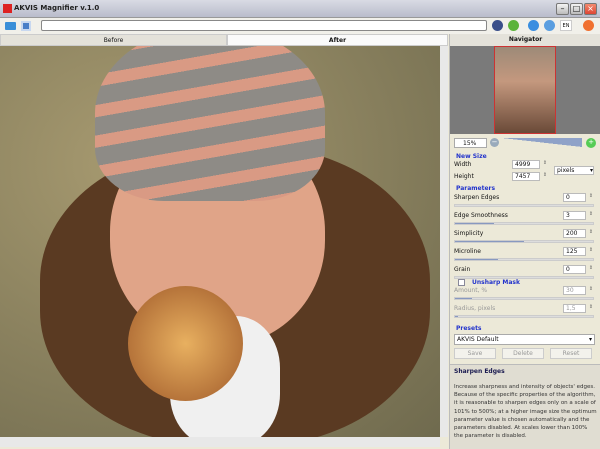 The width and height of the screenshot is (600, 449). Describe the element at coordinates (471, 290) in the screenshot. I see `amount-label: Amount, %` at that location.